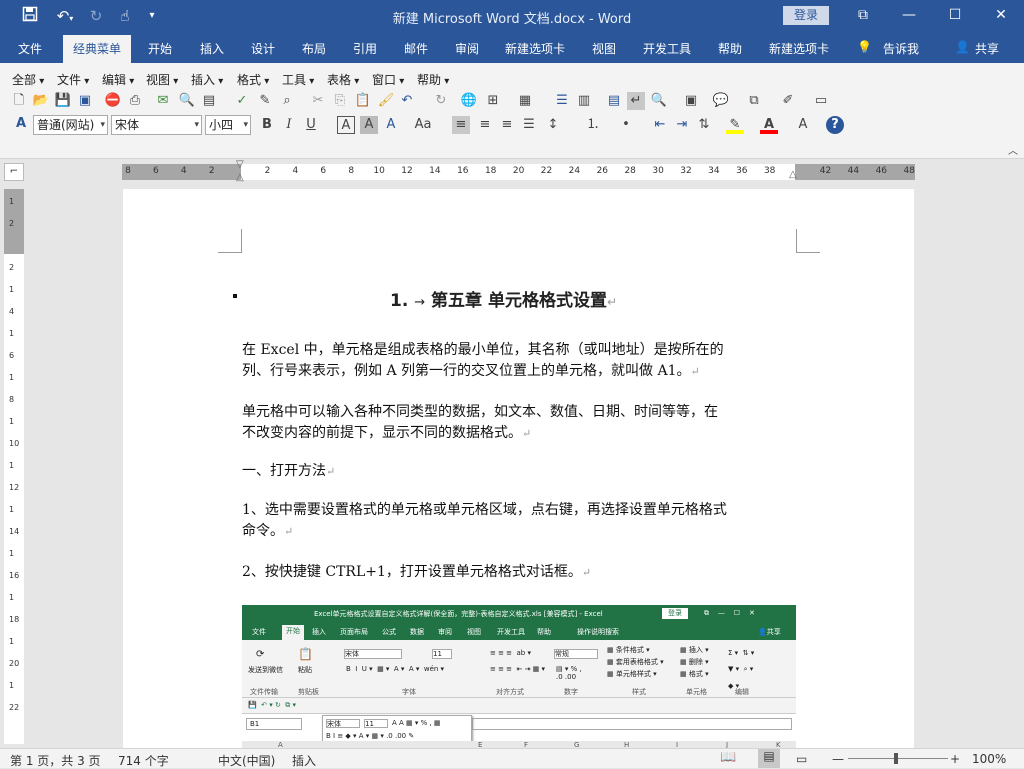 The height and width of the screenshot is (769, 1024). Describe the element at coordinates (909, 16) in the screenshot. I see `minimize-button: —` at that location.